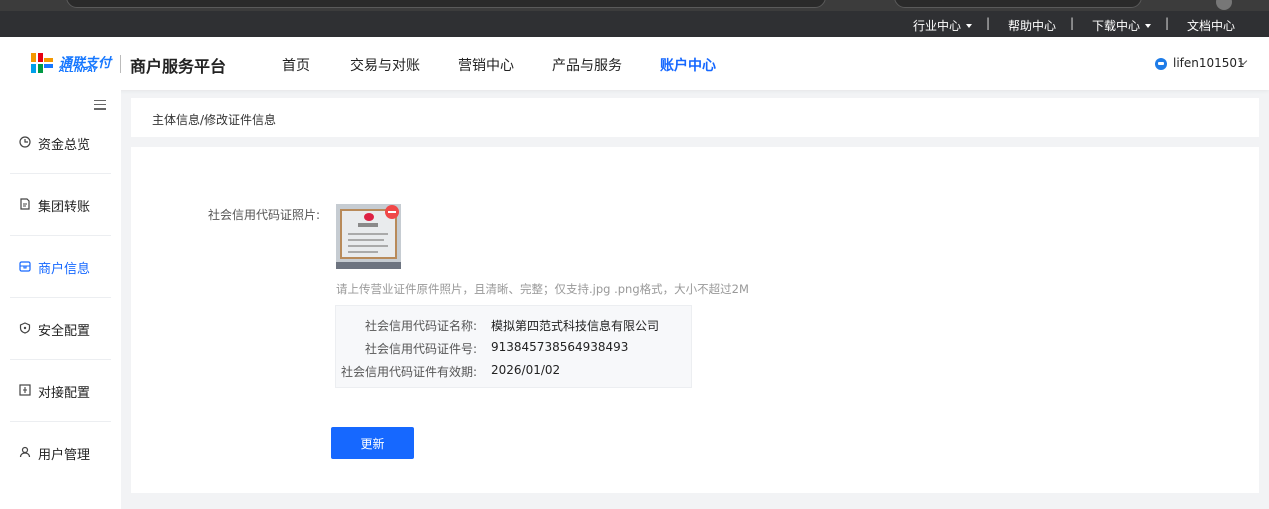  Describe the element at coordinates (296, 65) in the screenshot. I see `nav-home: 首页` at that location.